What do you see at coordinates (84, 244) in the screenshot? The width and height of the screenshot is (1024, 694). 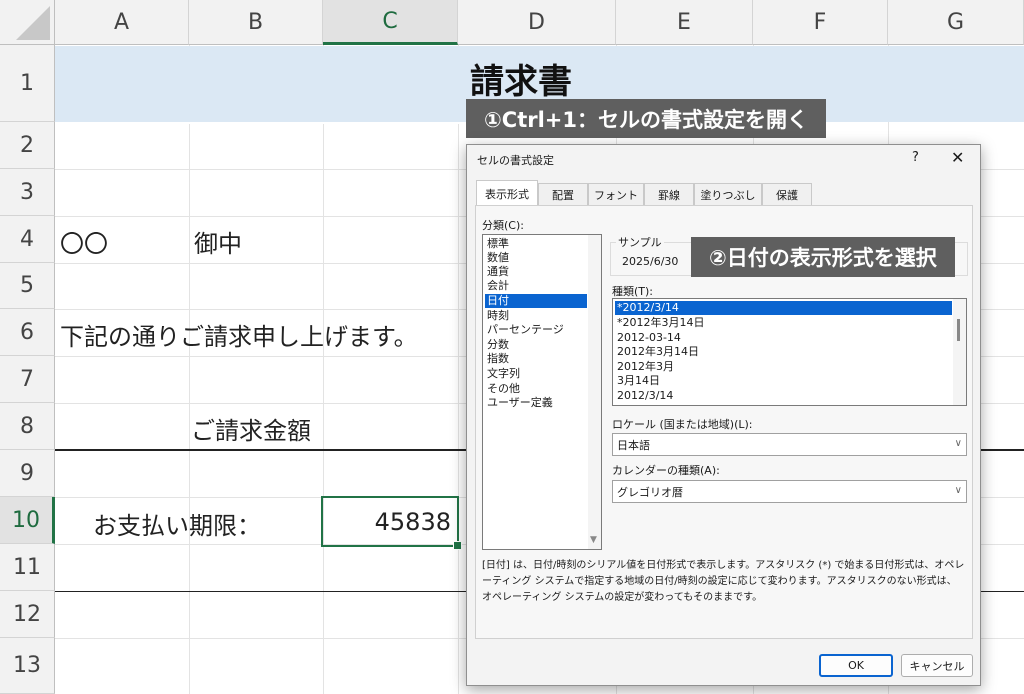 I see `recipient-name: 〇〇` at bounding box center [84, 244].